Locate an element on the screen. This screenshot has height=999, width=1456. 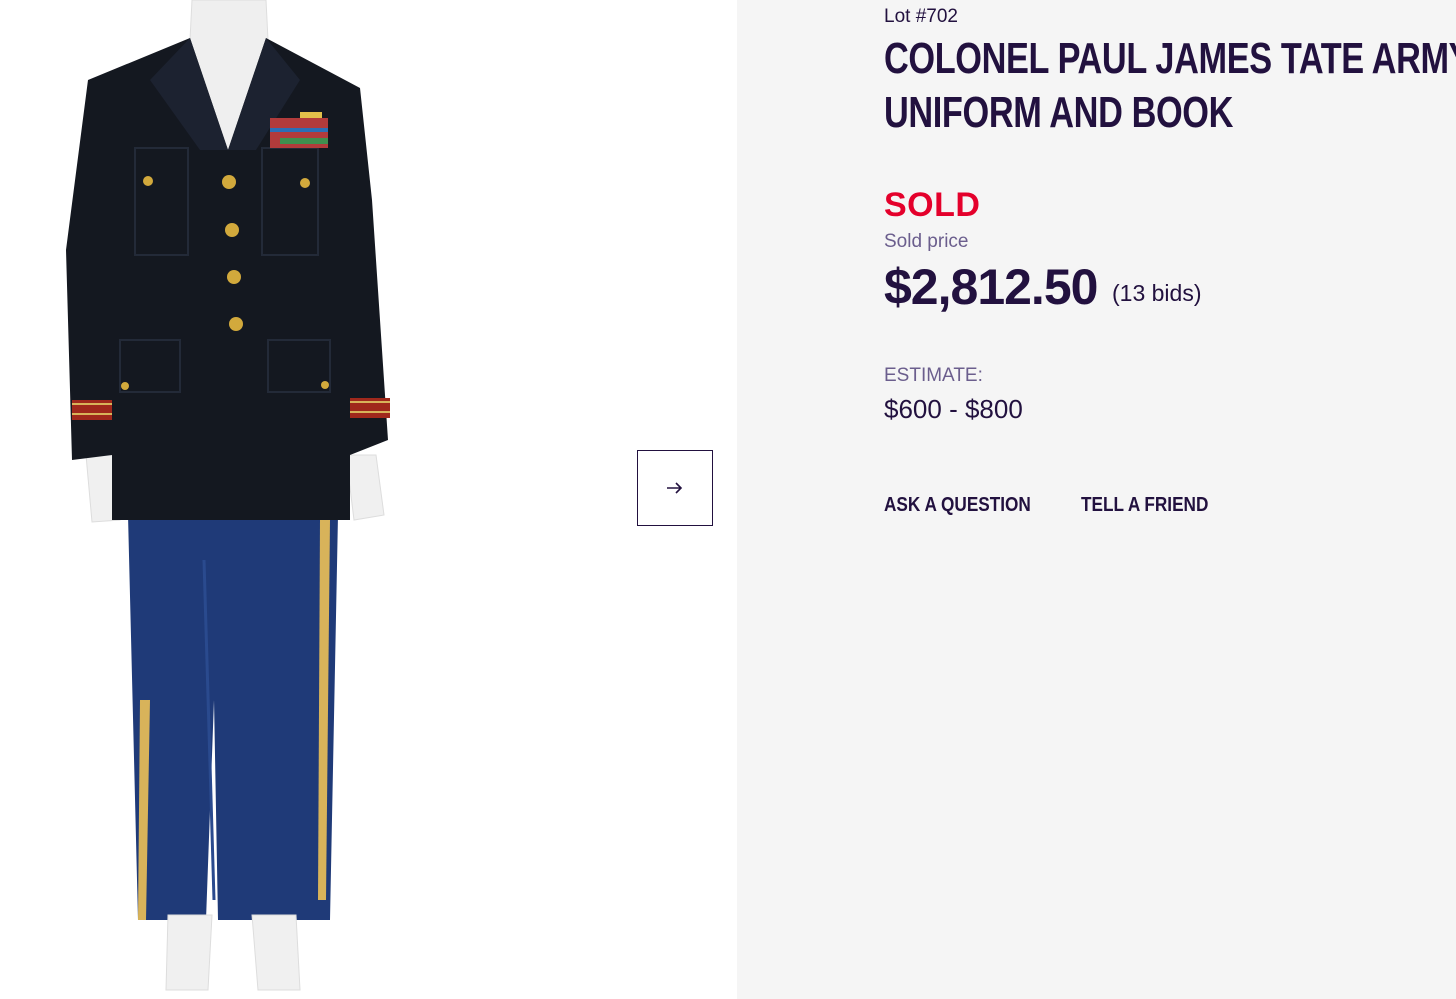
sold-price: $2,812.50 is located at coordinates (991, 287).